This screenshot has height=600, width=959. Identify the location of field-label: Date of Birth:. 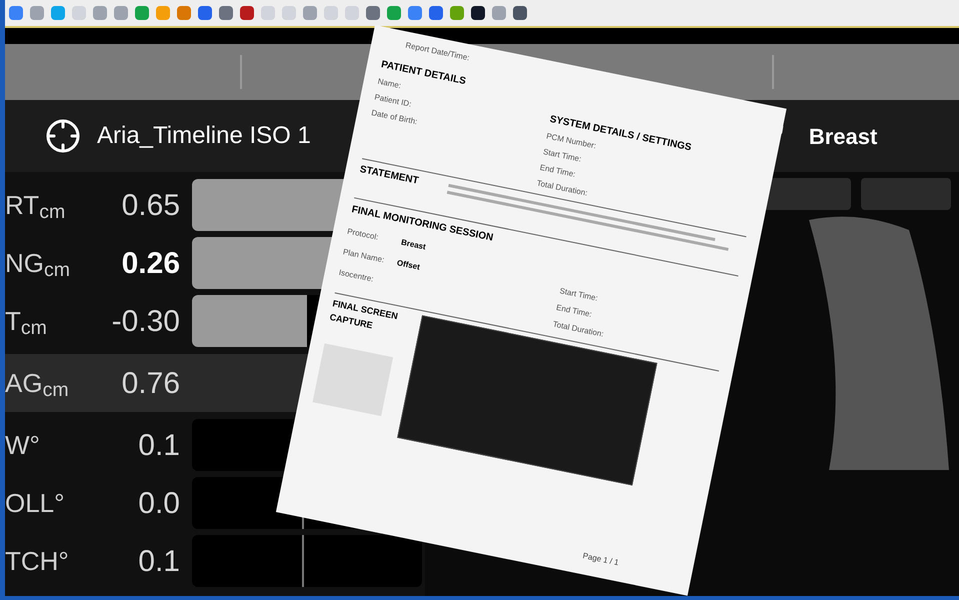
(395, 117).